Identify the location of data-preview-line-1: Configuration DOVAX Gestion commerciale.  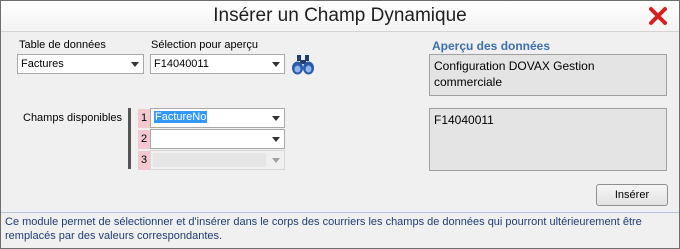
(514, 74).